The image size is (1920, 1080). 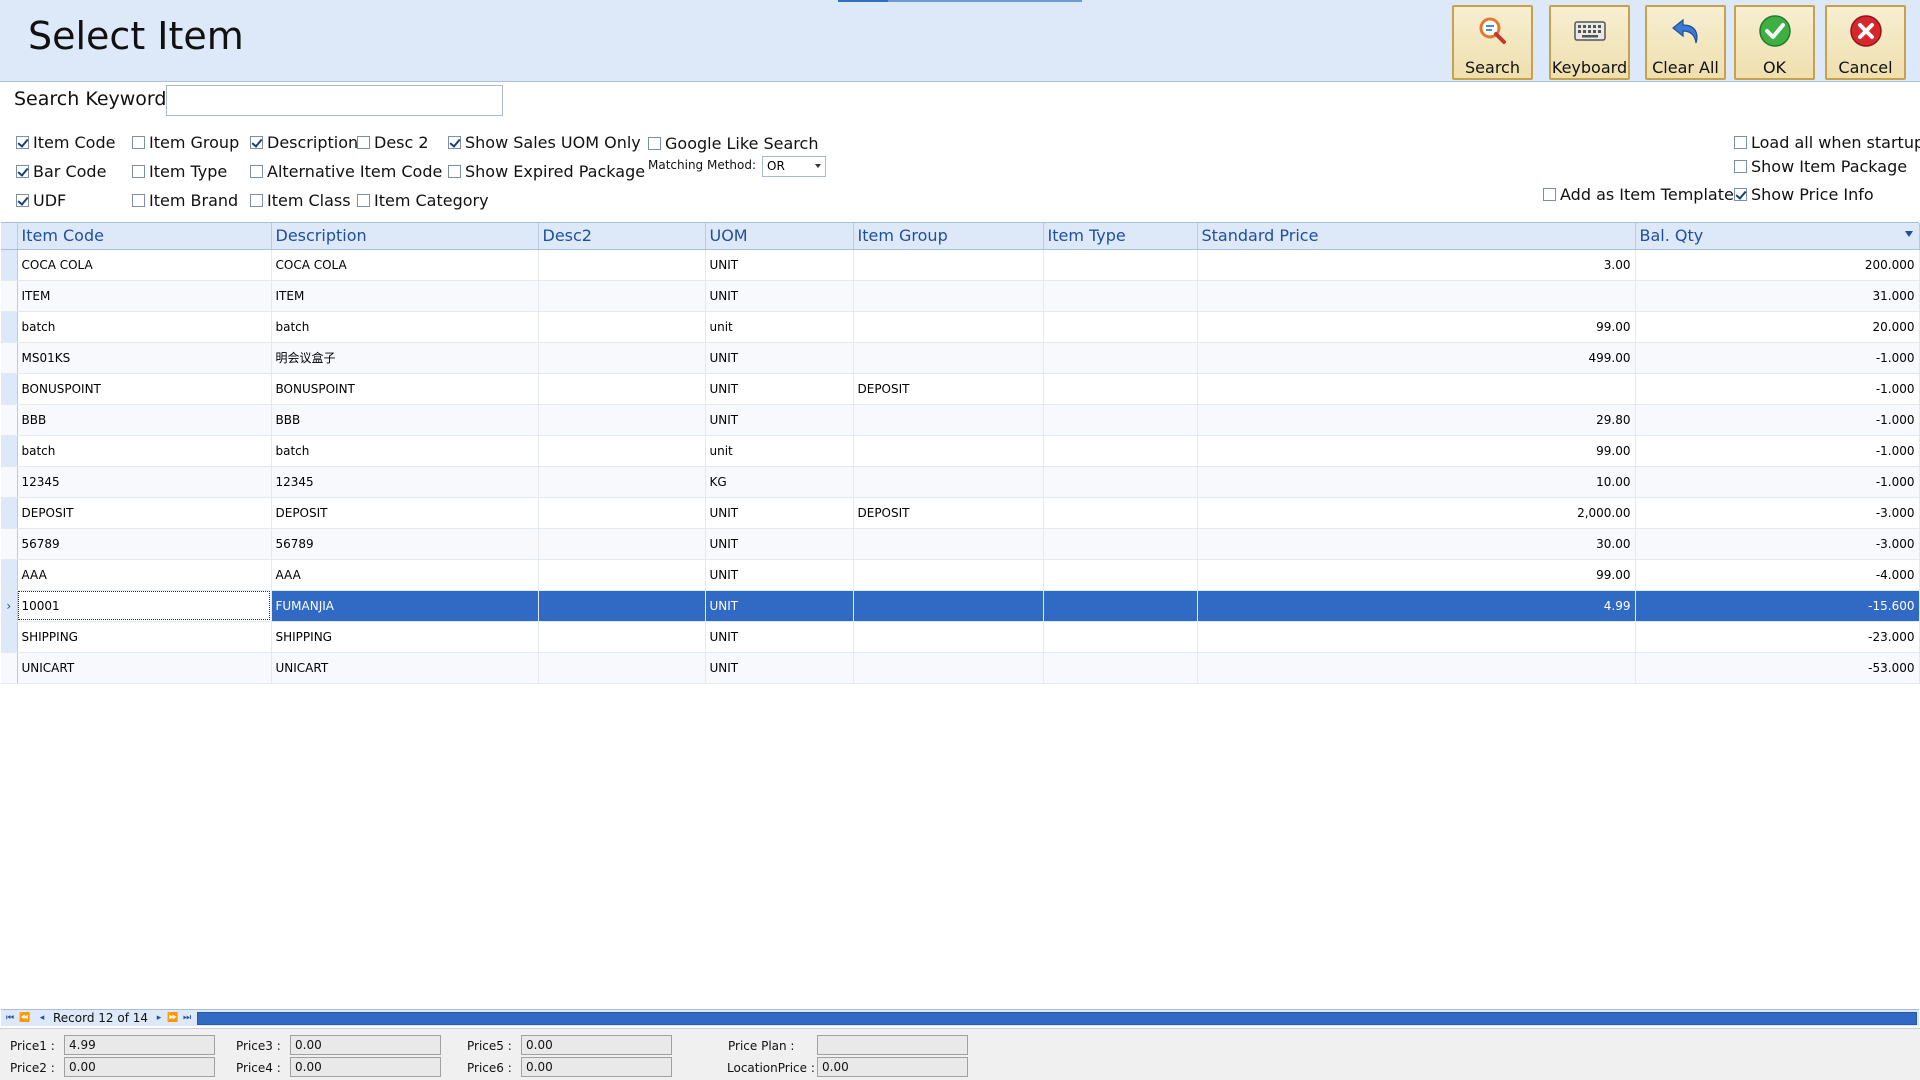 What do you see at coordinates (960, 637) in the screenshot?
I see `table-row: SHIPPING SHIPPING UNIT -23.000` at bounding box center [960, 637].